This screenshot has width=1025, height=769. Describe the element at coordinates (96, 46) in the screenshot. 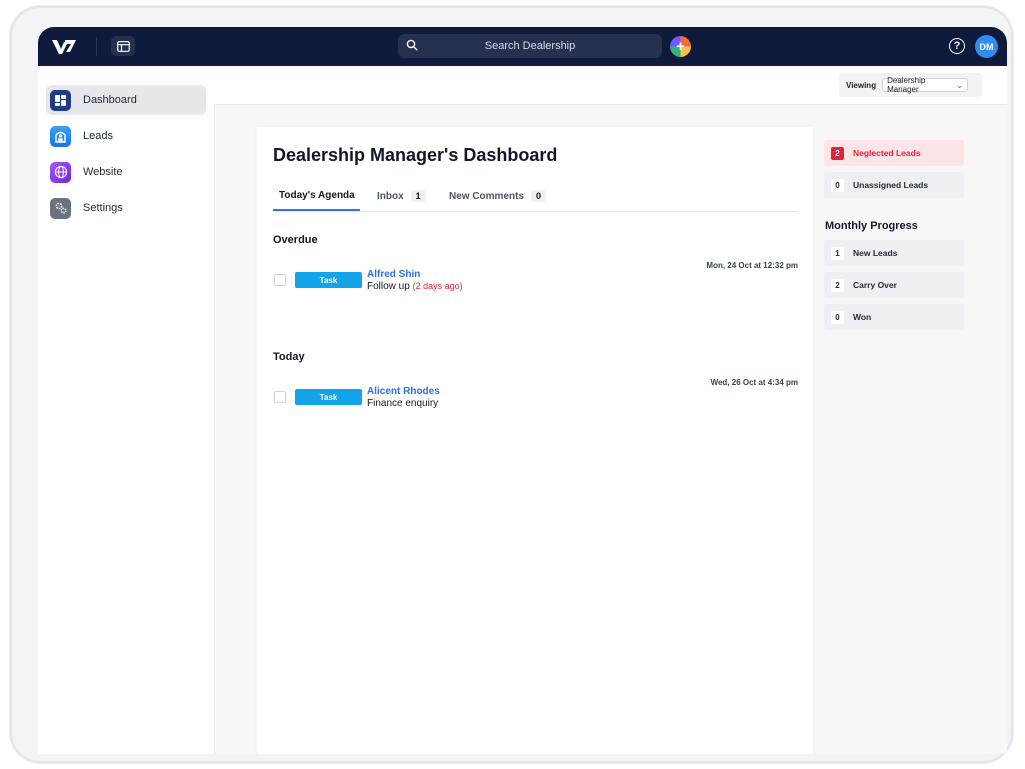

I see `topbar-divider` at that location.